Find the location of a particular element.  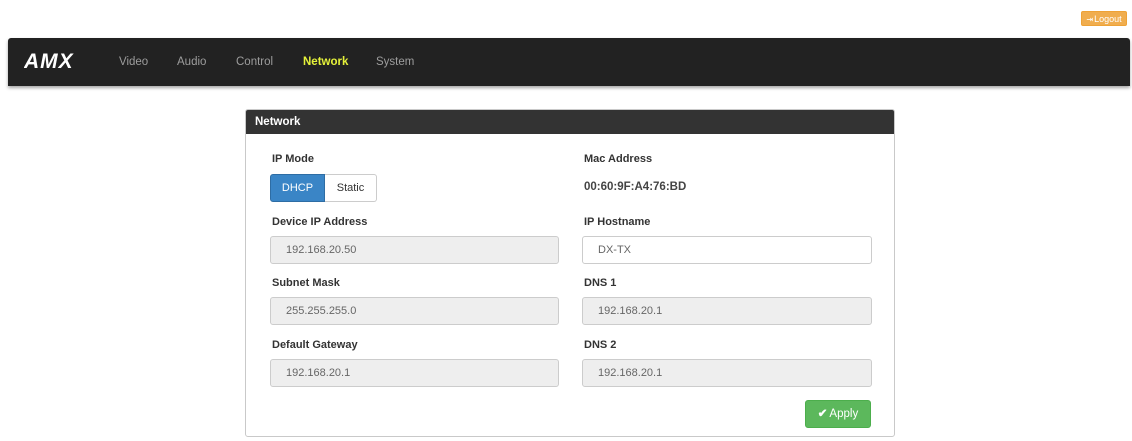

nav-system: System is located at coordinates (395, 62).